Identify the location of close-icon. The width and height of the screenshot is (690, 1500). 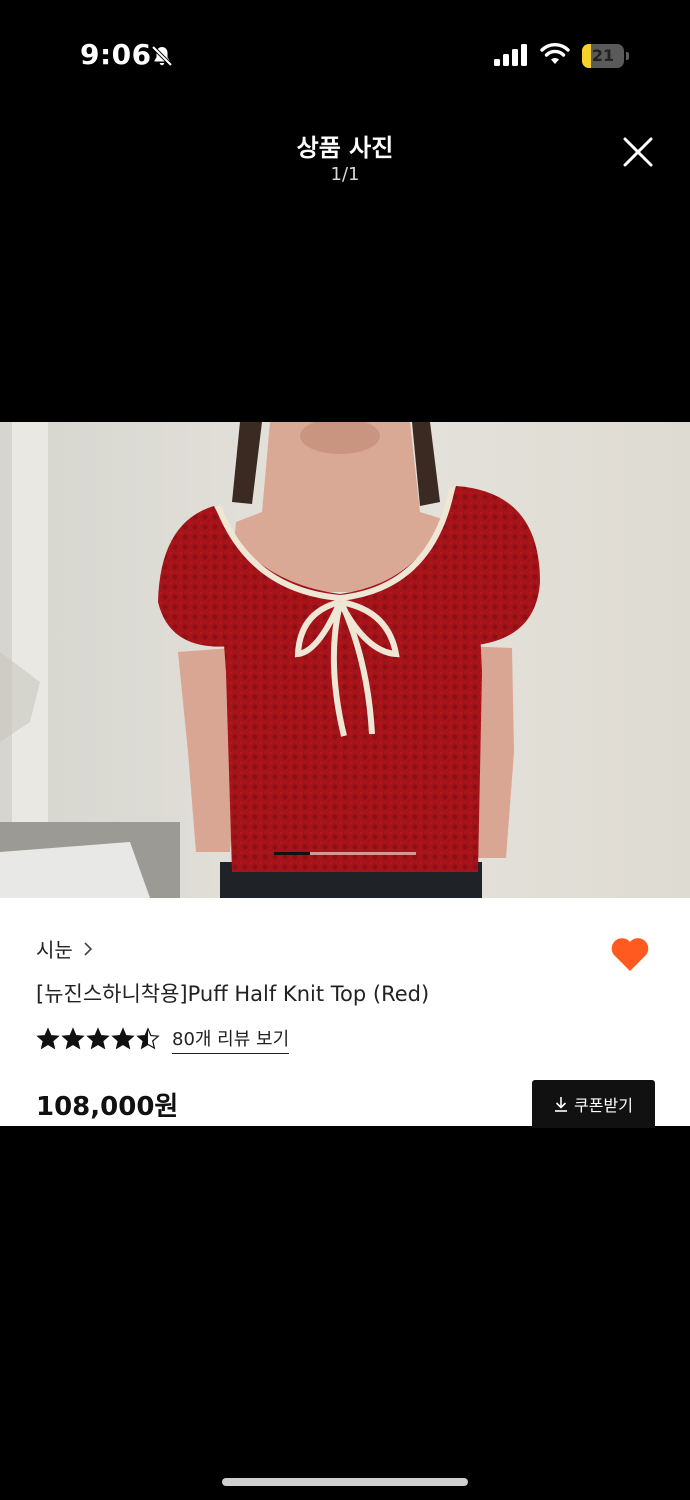
(638, 152).